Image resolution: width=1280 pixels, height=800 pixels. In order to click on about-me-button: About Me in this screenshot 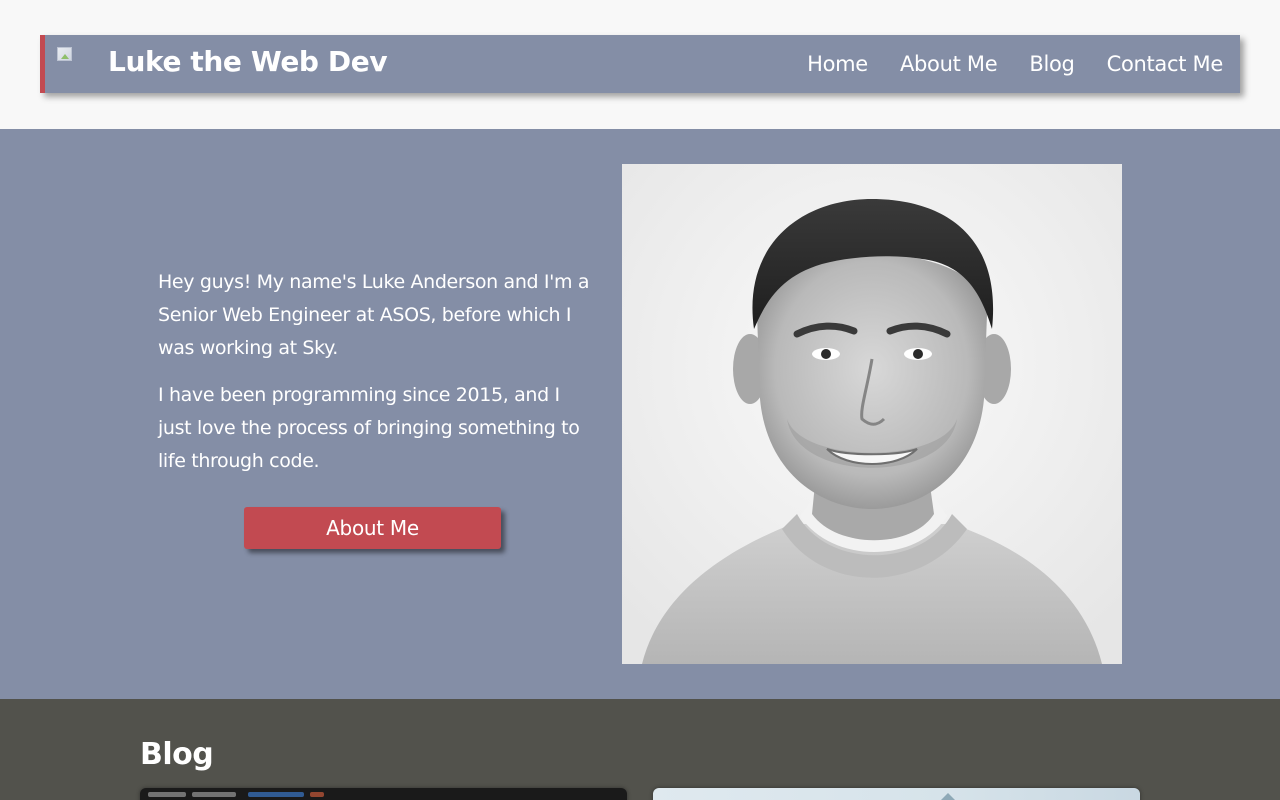, I will do `click(372, 528)`.